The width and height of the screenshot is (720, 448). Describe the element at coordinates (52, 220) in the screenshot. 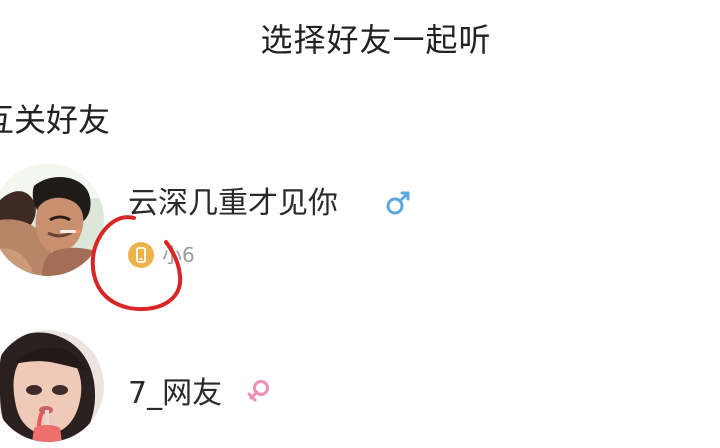

I see `avatar-yunshen` at that location.